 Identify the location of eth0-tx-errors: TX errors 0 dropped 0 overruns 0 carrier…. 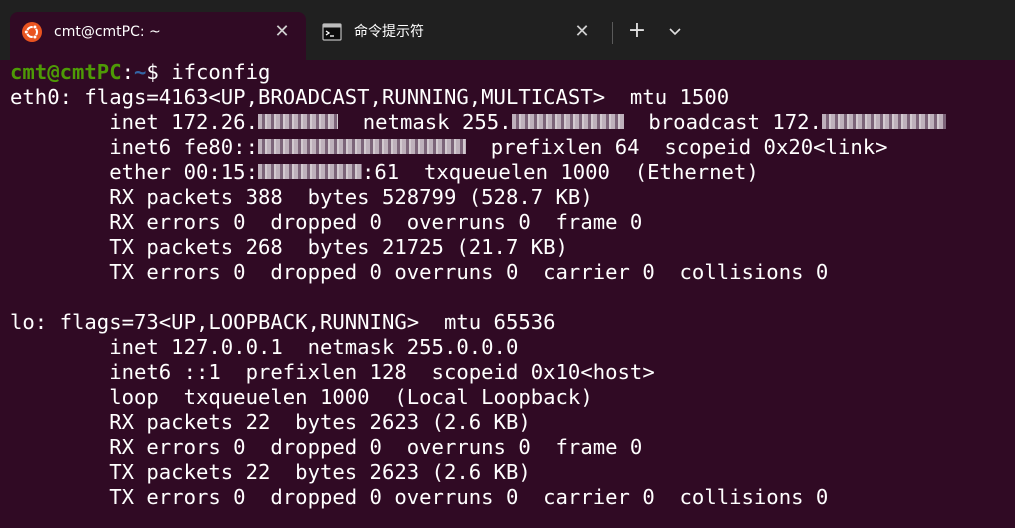
(419, 272).